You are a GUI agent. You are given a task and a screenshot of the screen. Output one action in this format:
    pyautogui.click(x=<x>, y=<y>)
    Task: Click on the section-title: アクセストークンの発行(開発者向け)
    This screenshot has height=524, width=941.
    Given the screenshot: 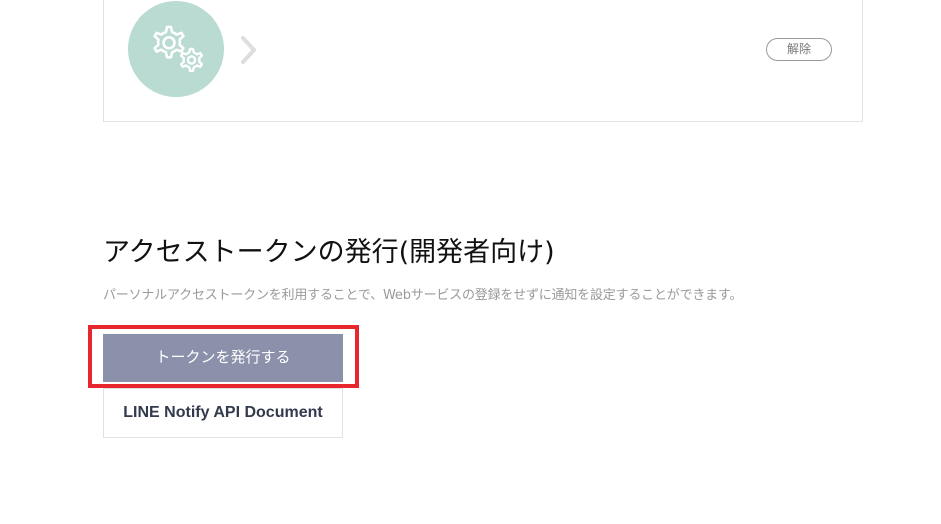 What is the action you would take?
    pyautogui.click(x=329, y=252)
    